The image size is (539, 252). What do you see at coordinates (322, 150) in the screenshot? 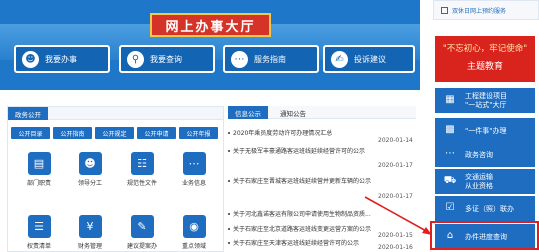
I see `news-item: 关于无极军丰豪通路客运班线延续经营许可的公示` at bounding box center [322, 150].